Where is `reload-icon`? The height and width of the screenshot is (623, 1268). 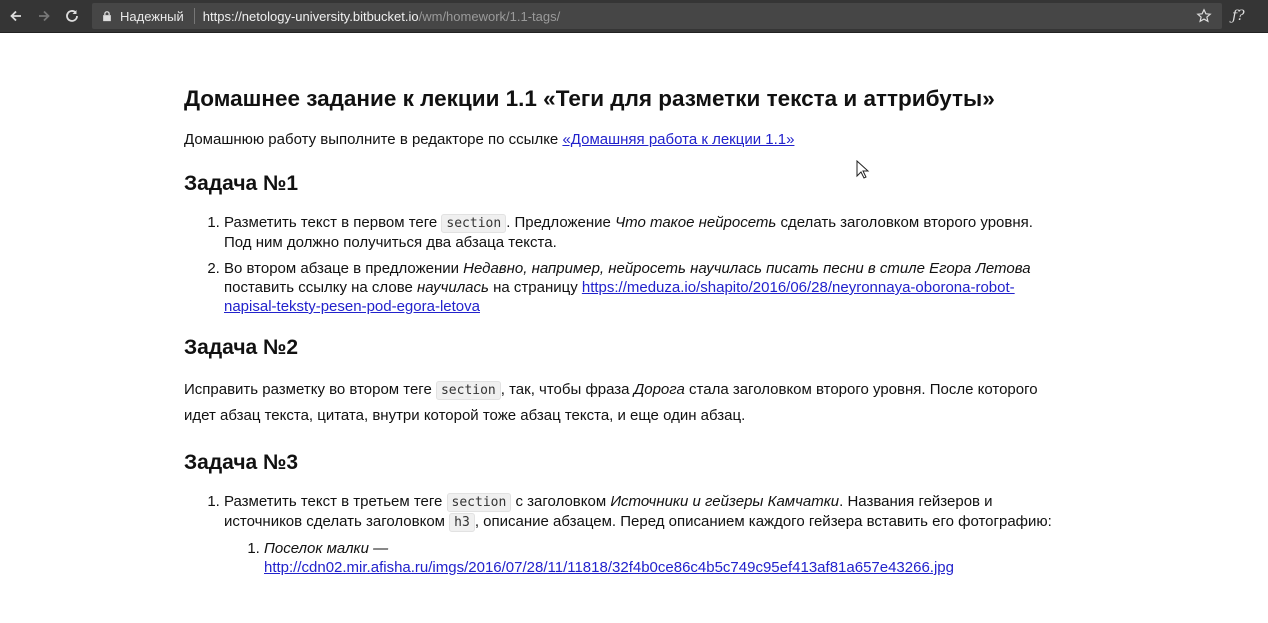
reload-icon is located at coordinates (72, 16).